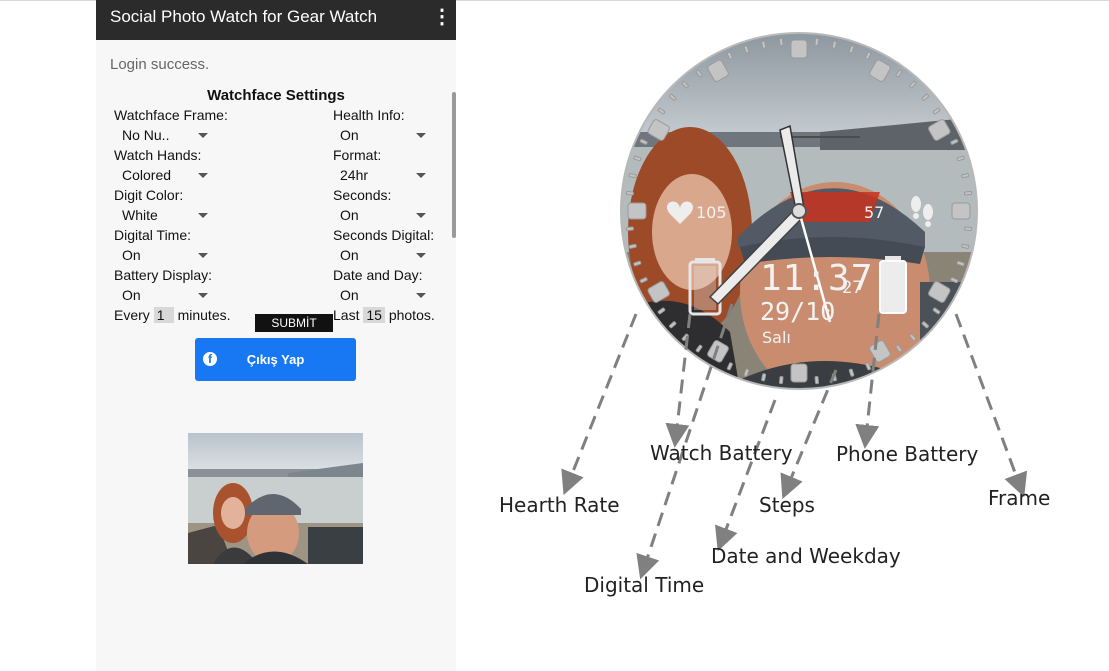  I want to click on callout-steps: Steps, so click(787, 505).